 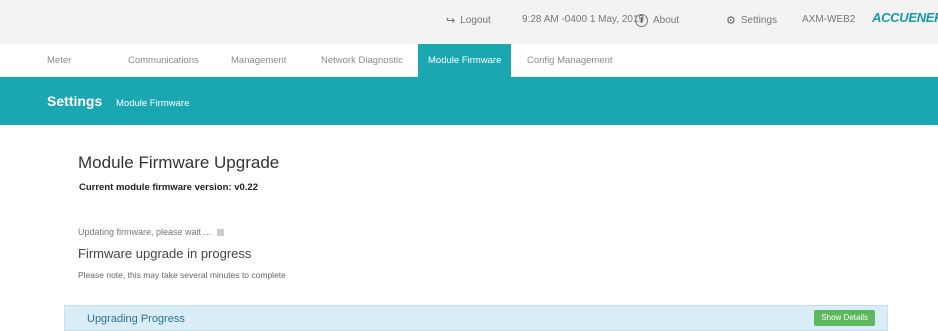 What do you see at coordinates (451, 21) in the screenshot?
I see `logout-icon: ↪` at bounding box center [451, 21].